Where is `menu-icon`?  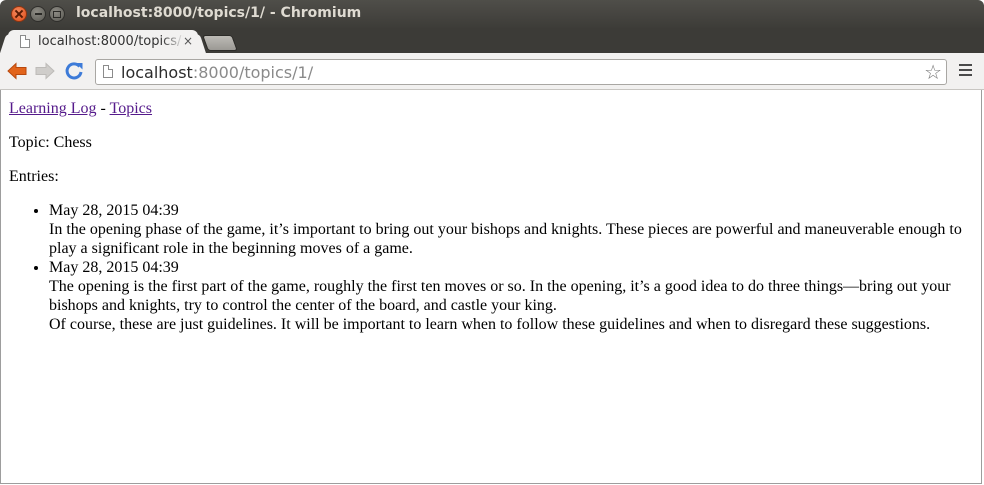
menu-icon is located at coordinates (966, 71).